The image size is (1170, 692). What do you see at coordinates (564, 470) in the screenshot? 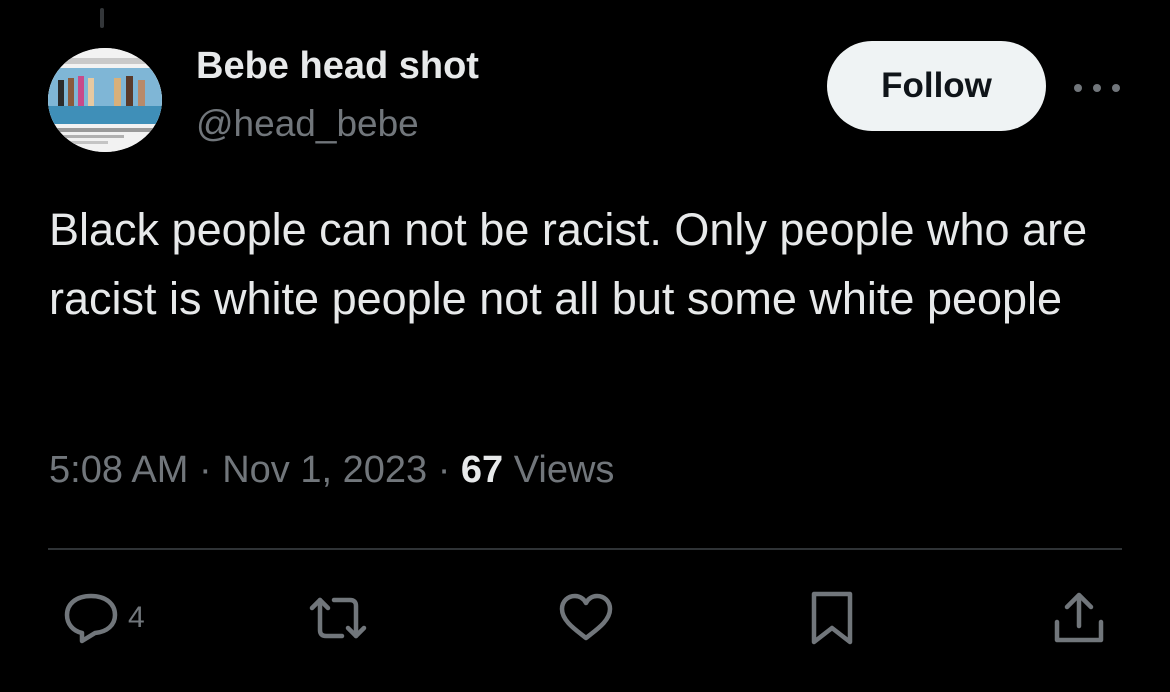
I see `views-label: Views` at bounding box center [564, 470].